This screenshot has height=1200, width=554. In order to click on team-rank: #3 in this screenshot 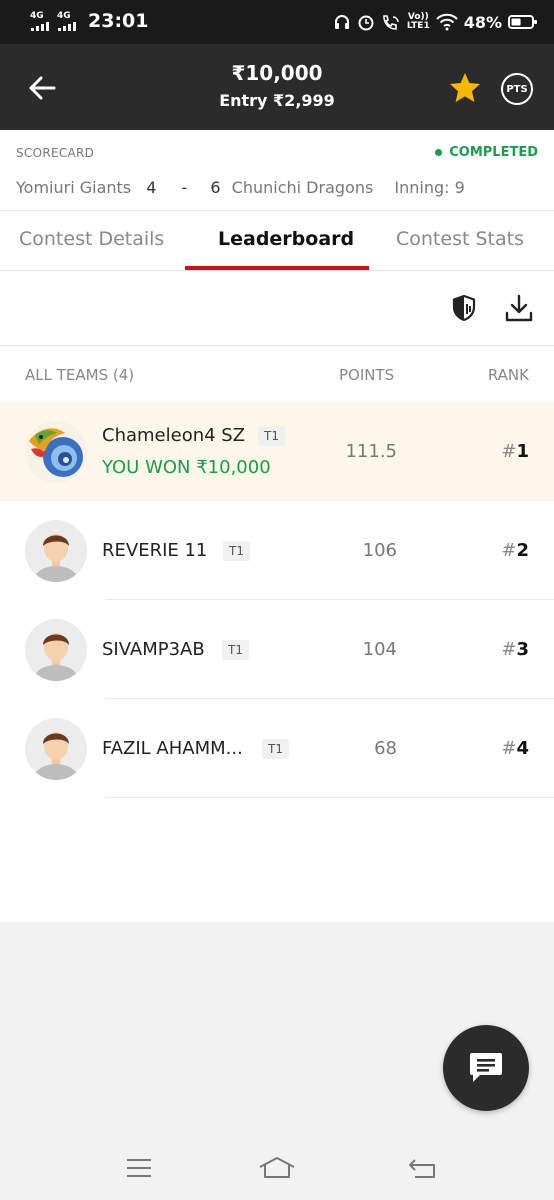, I will do `click(515, 649)`.